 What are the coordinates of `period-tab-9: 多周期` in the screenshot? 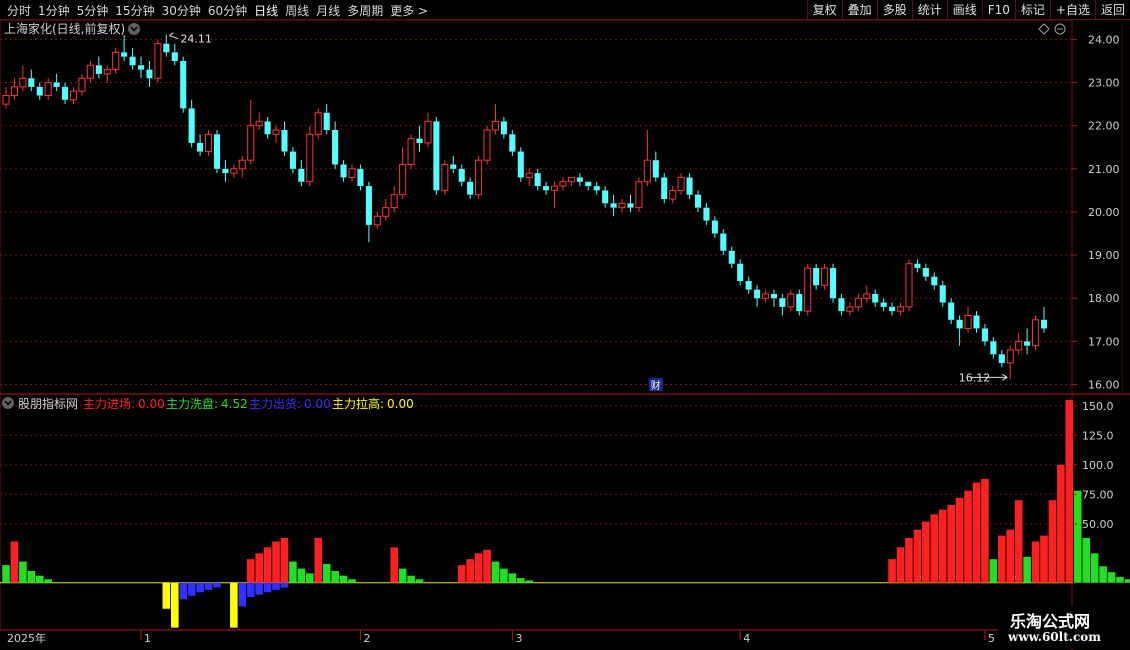 It's located at (365, 10).